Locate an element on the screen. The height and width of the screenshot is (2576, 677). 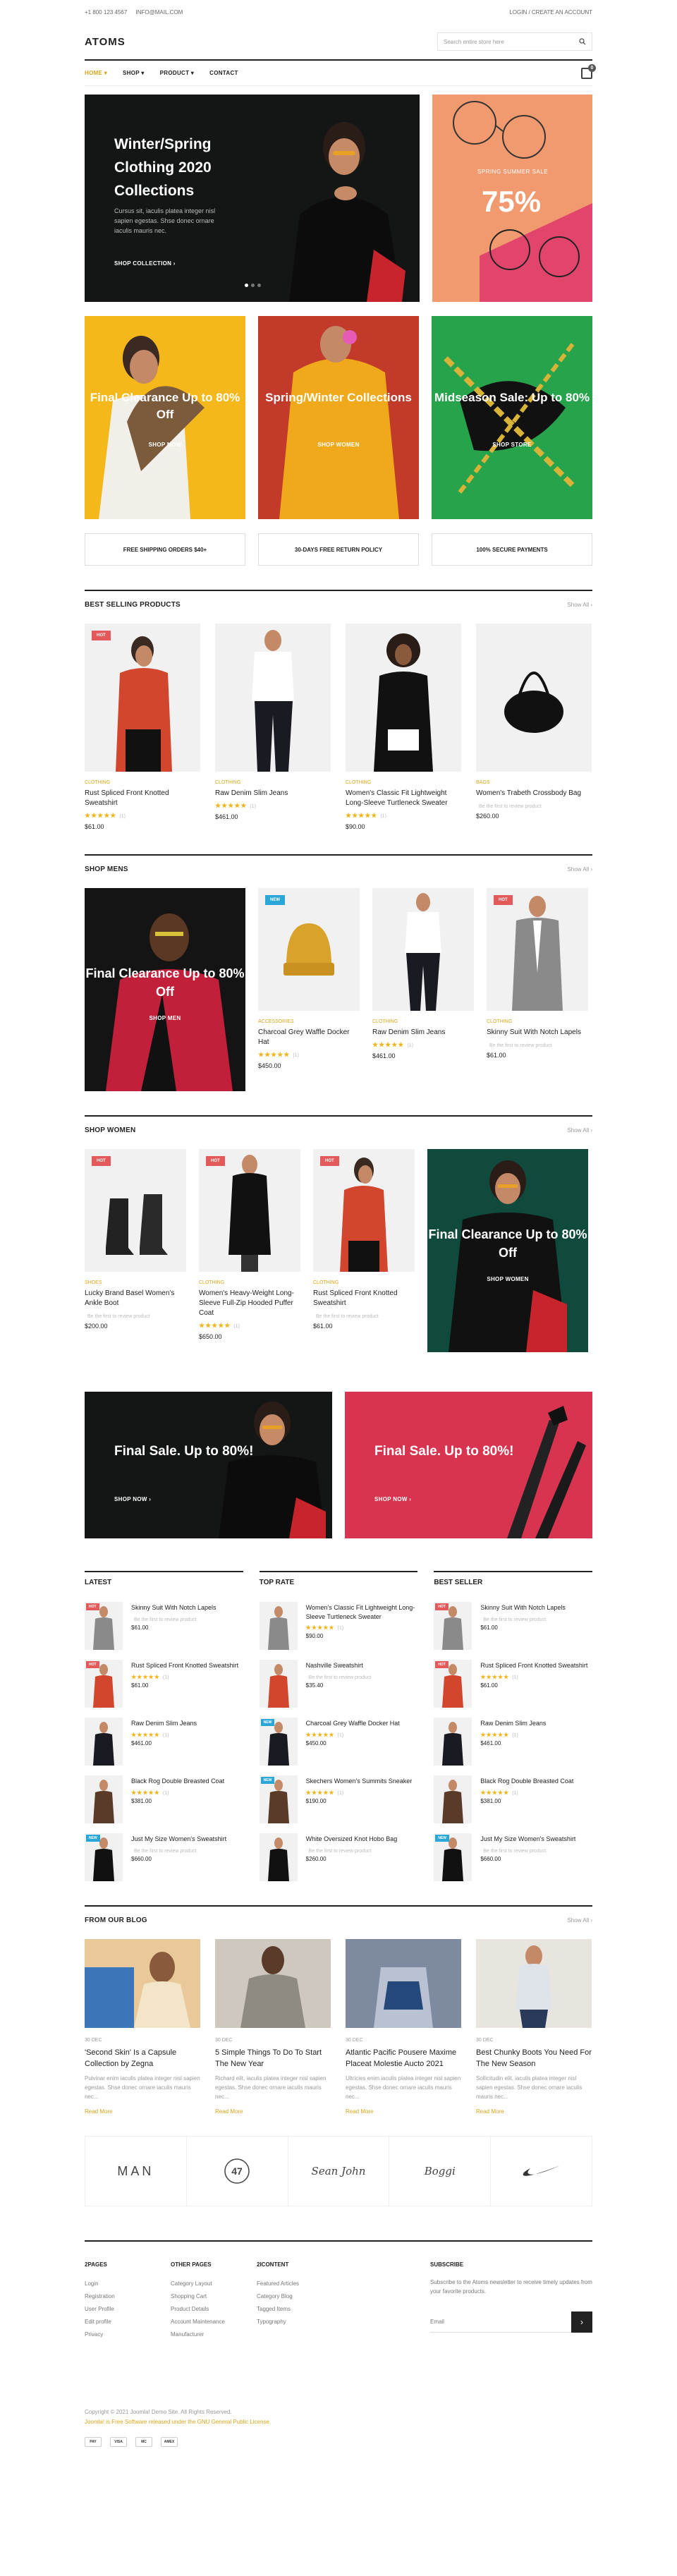
promo-cta-3: SHOP STORE is located at coordinates (512, 445).